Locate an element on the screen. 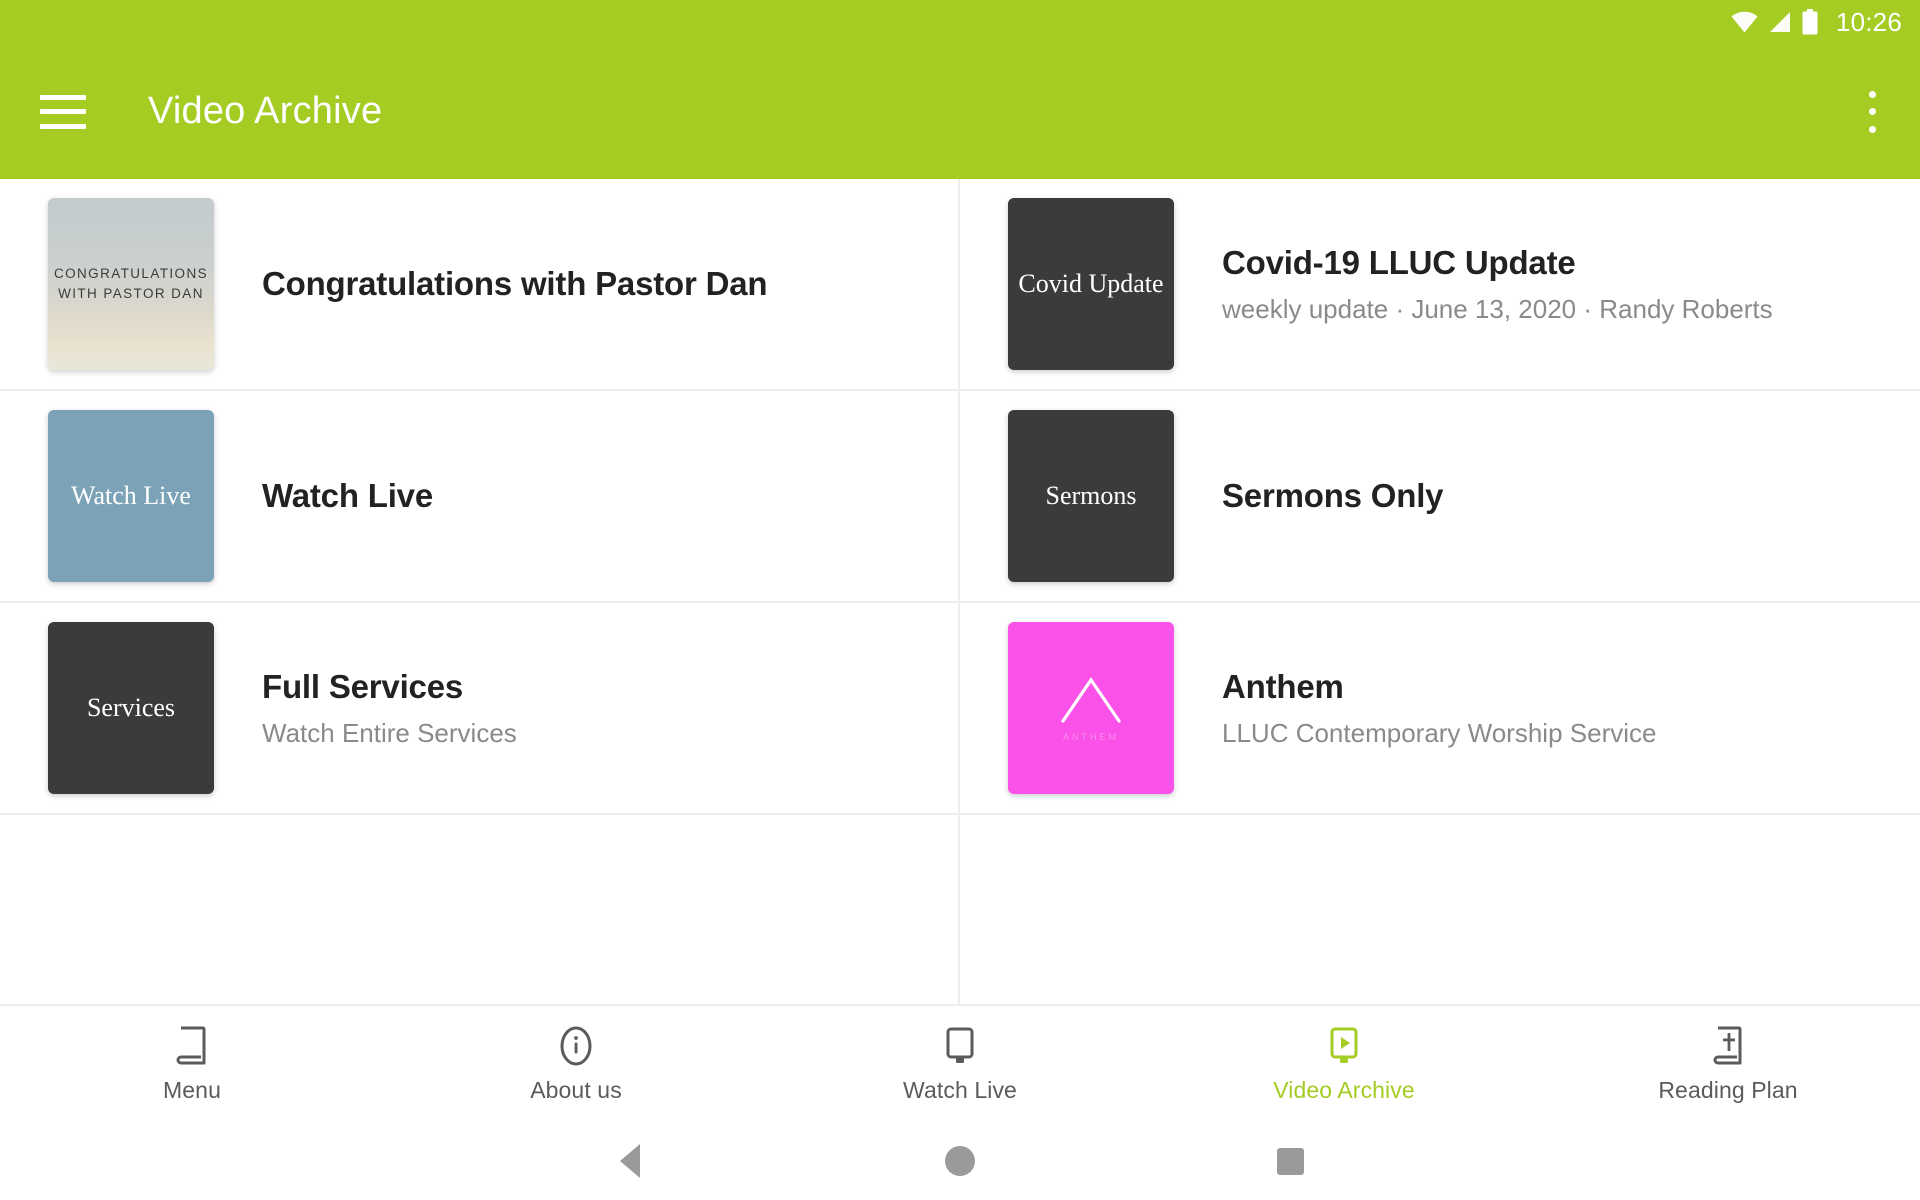 This screenshot has height=1200, width=1920. list-item-text: Sermons Only is located at coordinates (1333, 496).